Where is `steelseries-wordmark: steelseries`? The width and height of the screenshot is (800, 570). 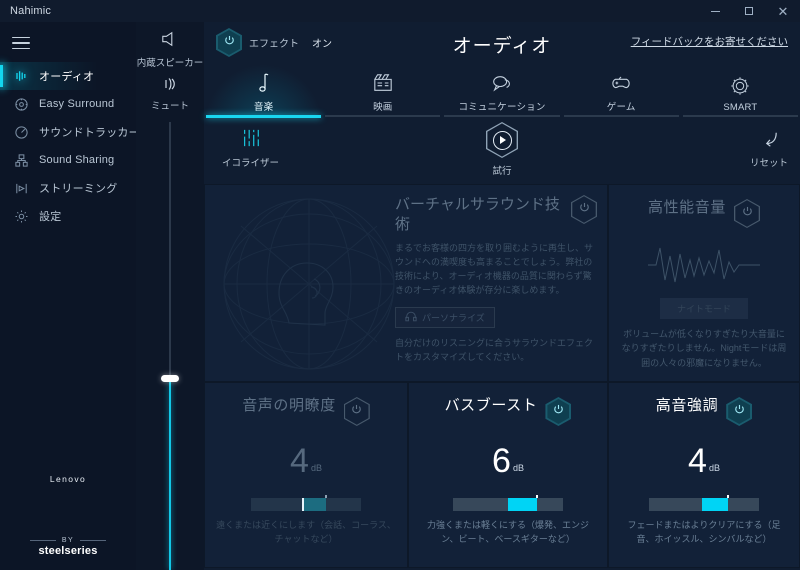
steelseries-wordmark: steelseries is located at coordinates (68, 551).